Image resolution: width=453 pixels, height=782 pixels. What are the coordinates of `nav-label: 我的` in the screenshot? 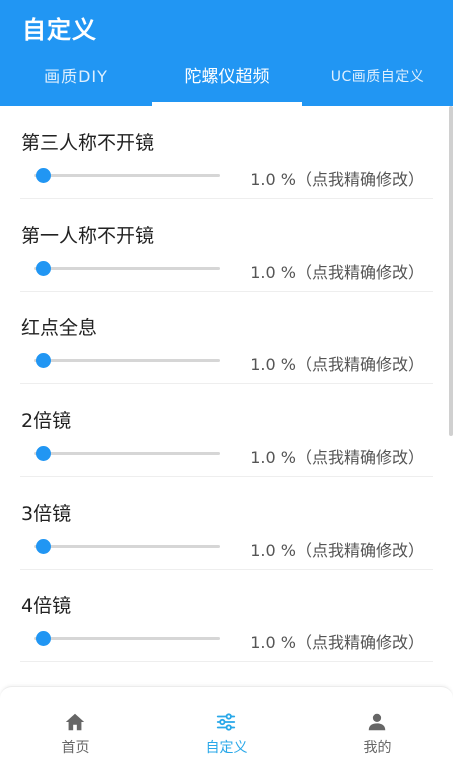 It's located at (377, 748).